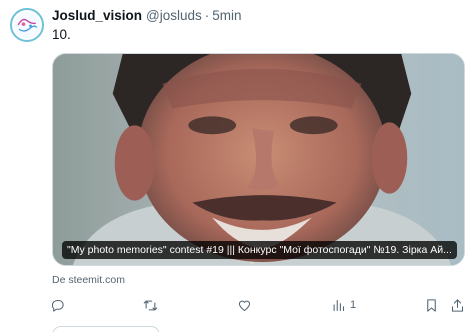 This screenshot has height=332, width=476. Describe the element at coordinates (97, 15) in the screenshot. I see `author-name: Joslud_vision` at that location.